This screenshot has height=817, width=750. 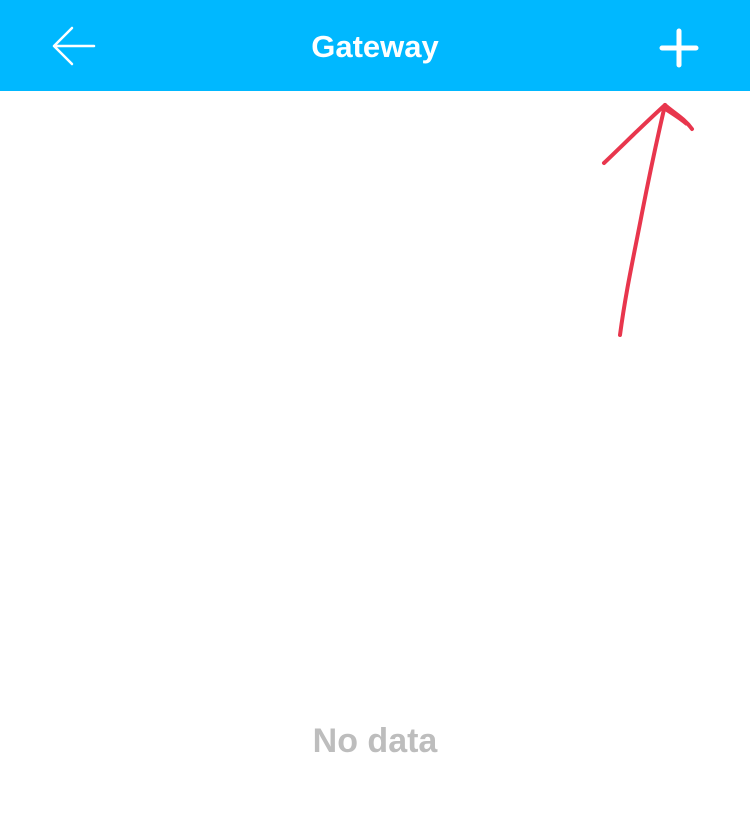 I want to click on add-button, so click(x=679, y=47).